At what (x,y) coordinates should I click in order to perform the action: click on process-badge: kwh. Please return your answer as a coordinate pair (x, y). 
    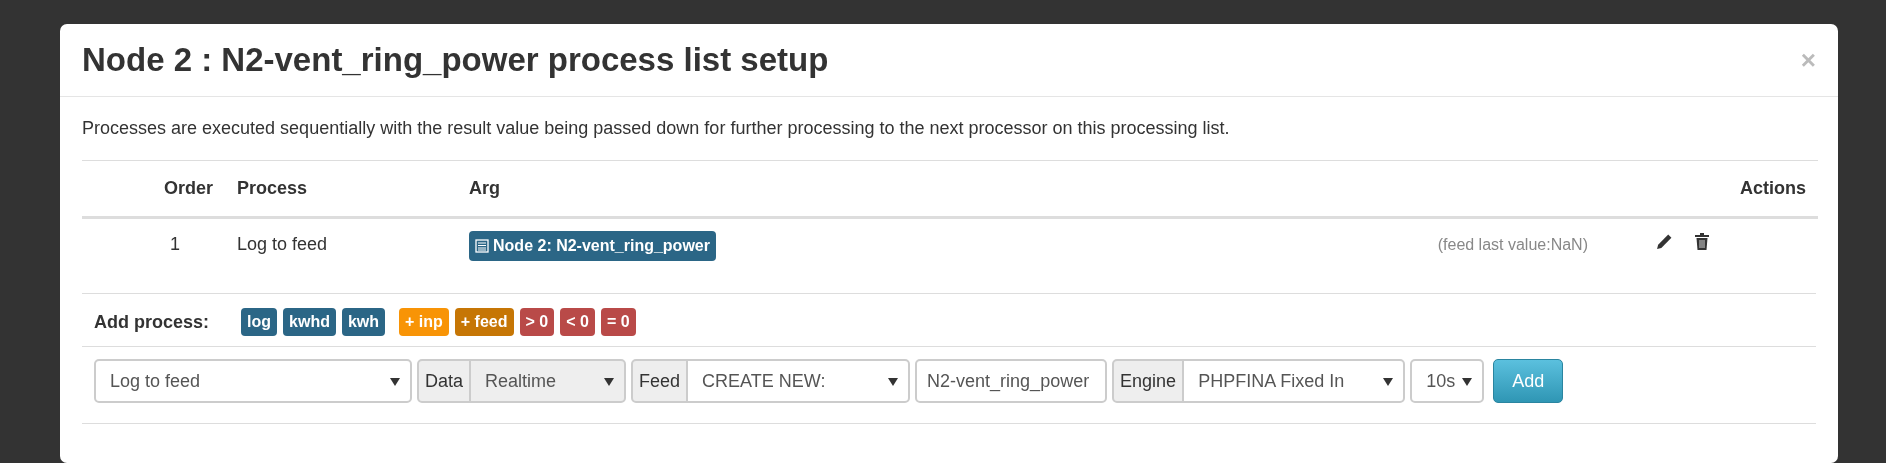
    Looking at the image, I should click on (363, 322).